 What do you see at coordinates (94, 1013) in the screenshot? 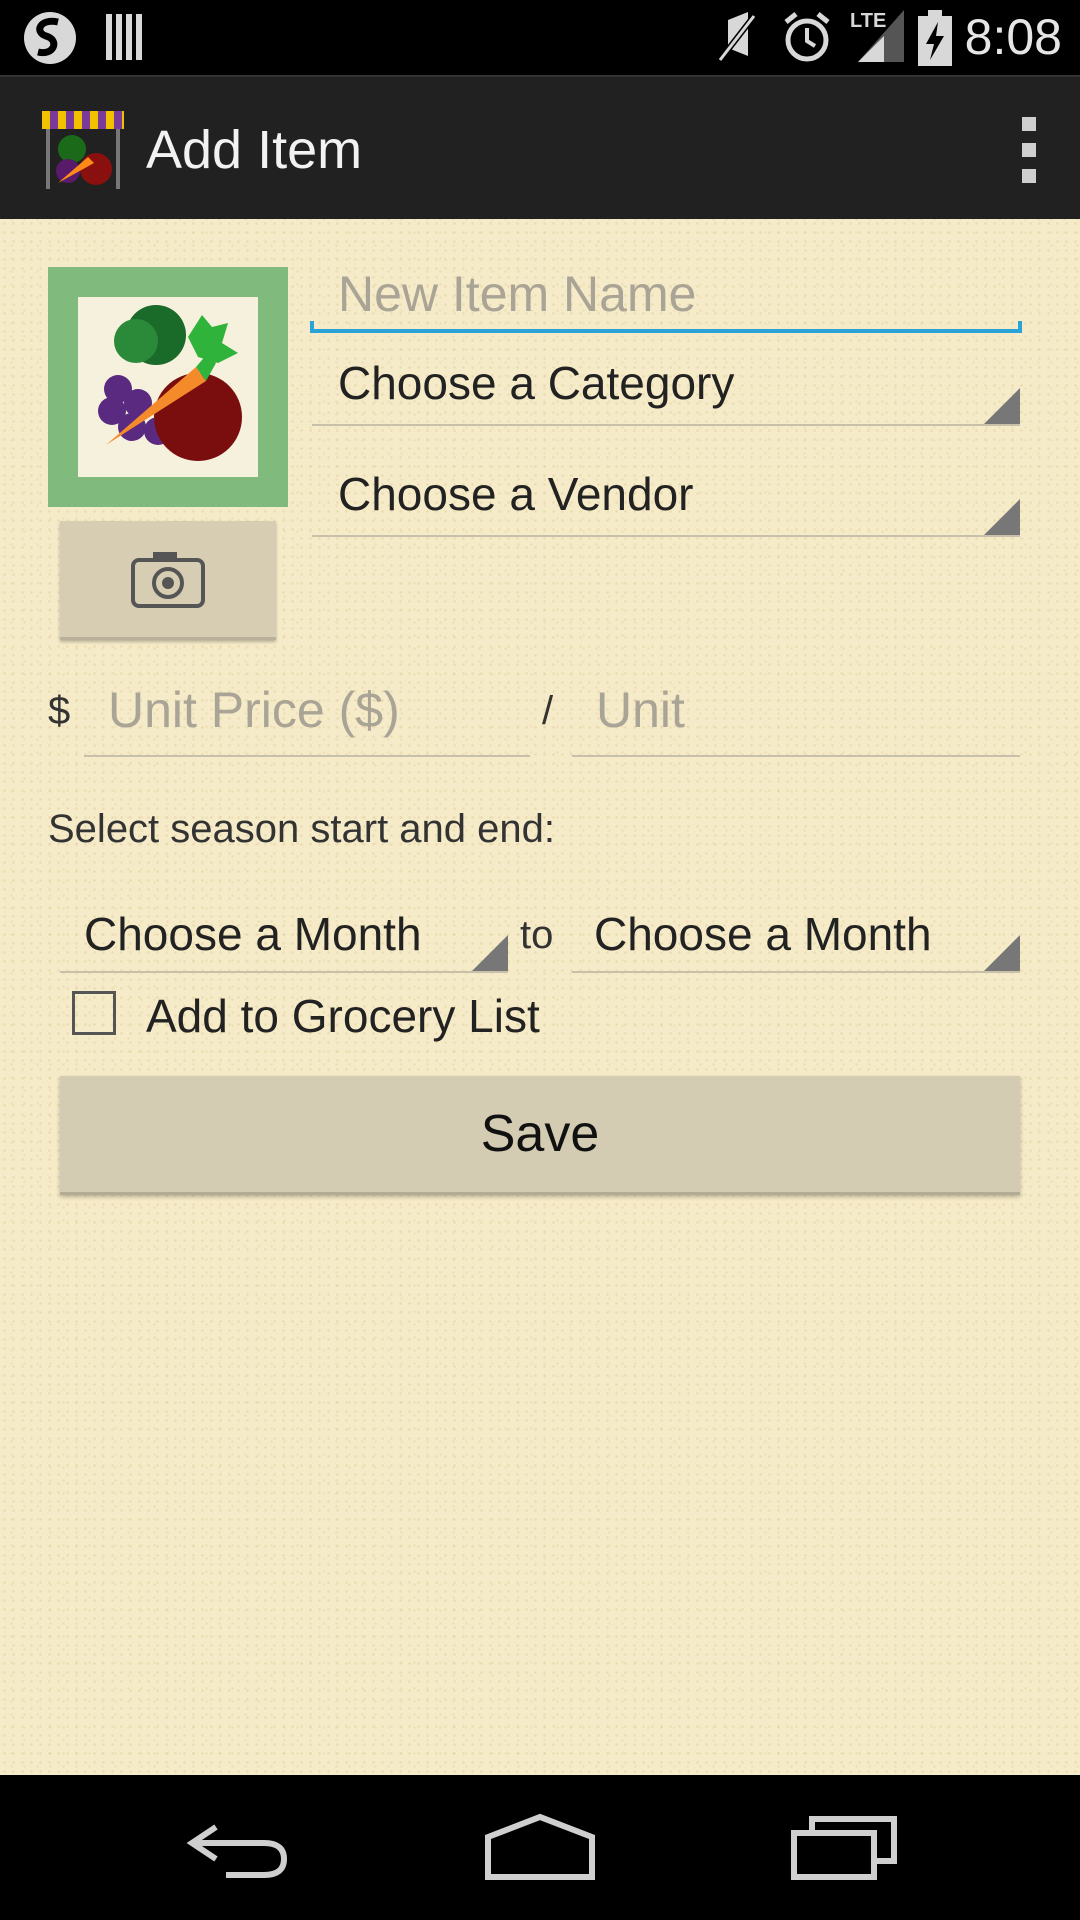
I see `grocery-list-checkbox` at bounding box center [94, 1013].